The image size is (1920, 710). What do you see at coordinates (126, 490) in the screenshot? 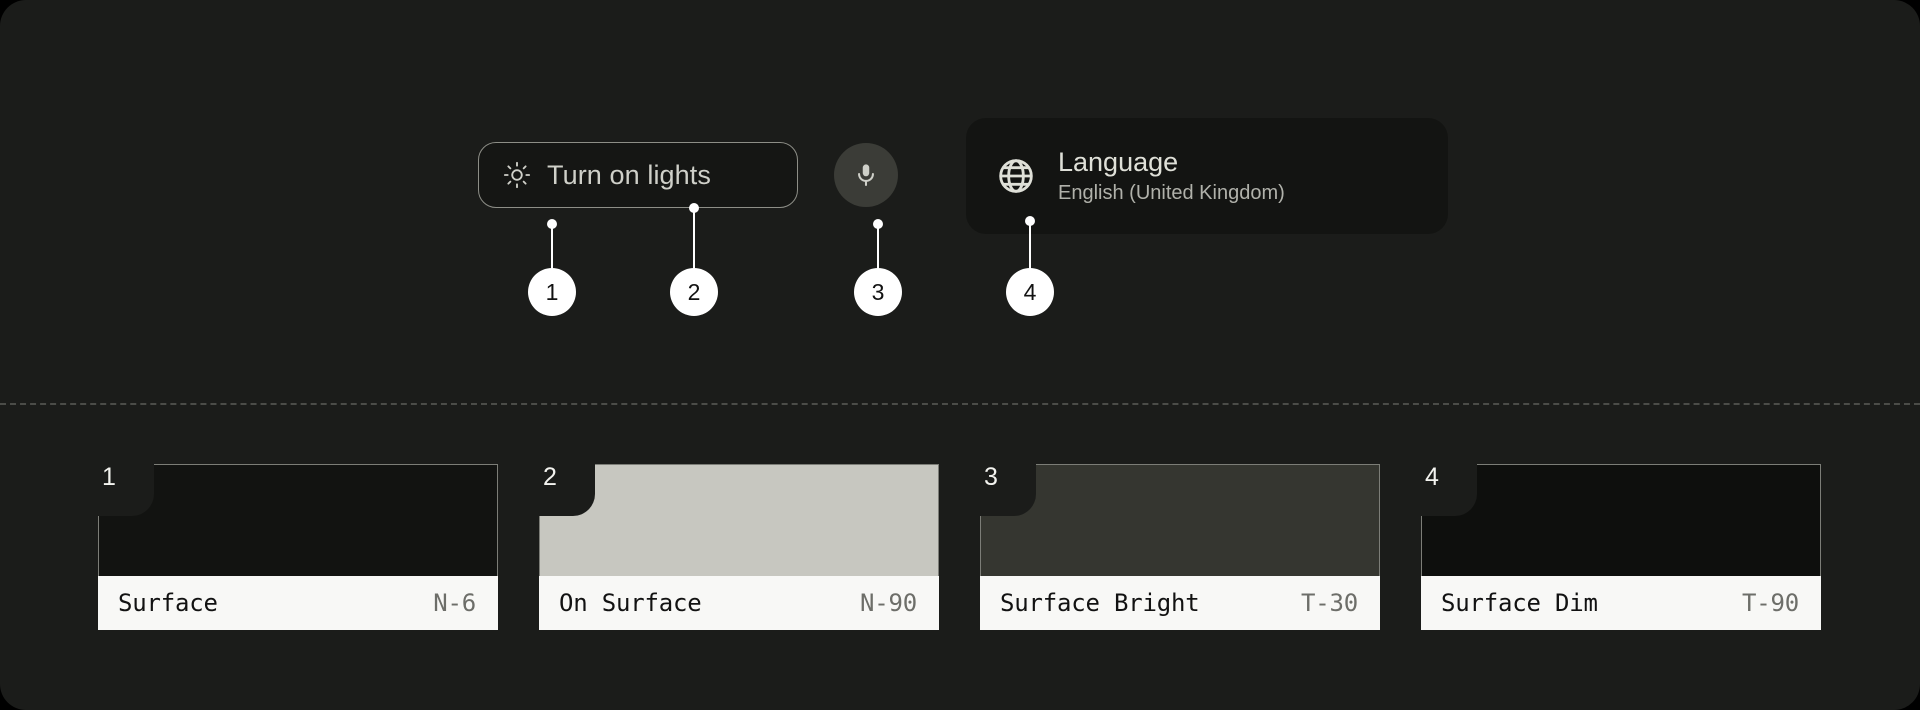
I see `swatch-number-badge: 1` at bounding box center [126, 490].